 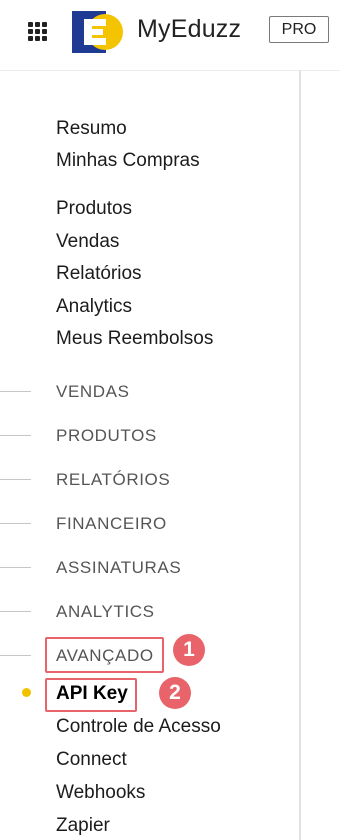 What do you see at coordinates (113, 480) in the screenshot?
I see `section-relatorios: RELATÓRIOS` at bounding box center [113, 480].